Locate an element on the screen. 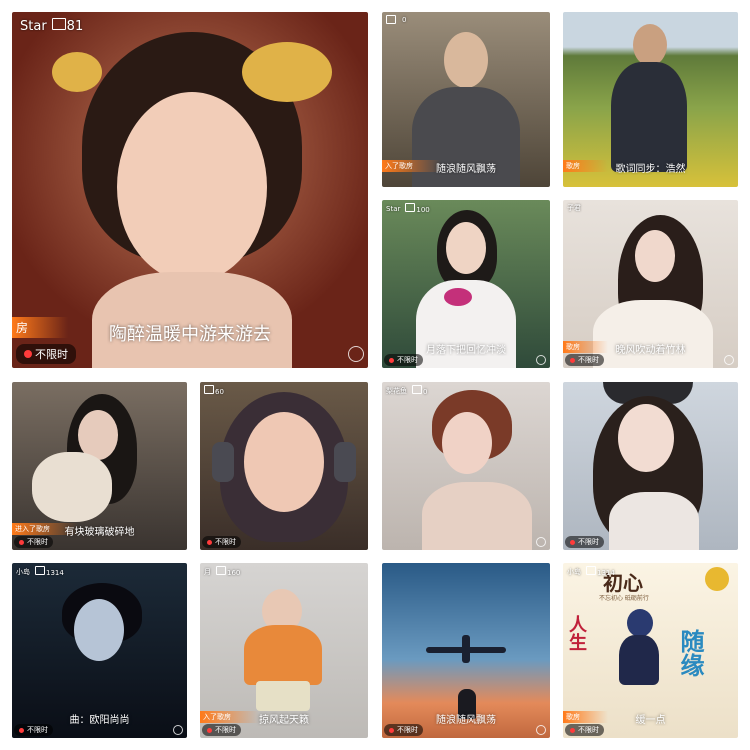  room-tile-7: 60 不限时 is located at coordinates (284, 466).